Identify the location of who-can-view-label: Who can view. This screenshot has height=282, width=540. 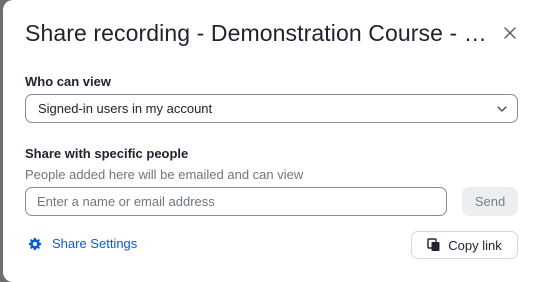
(68, 81).